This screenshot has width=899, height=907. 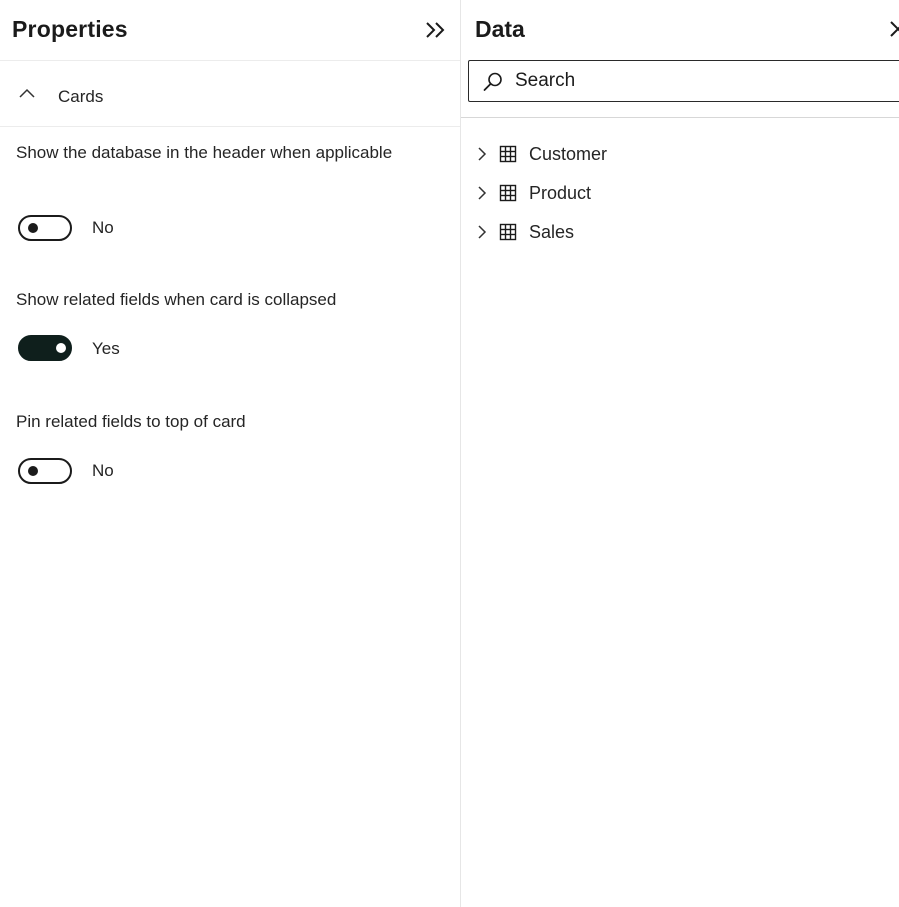 I want to click on toggle-state-show-database: No, so click(x=103, y=227).